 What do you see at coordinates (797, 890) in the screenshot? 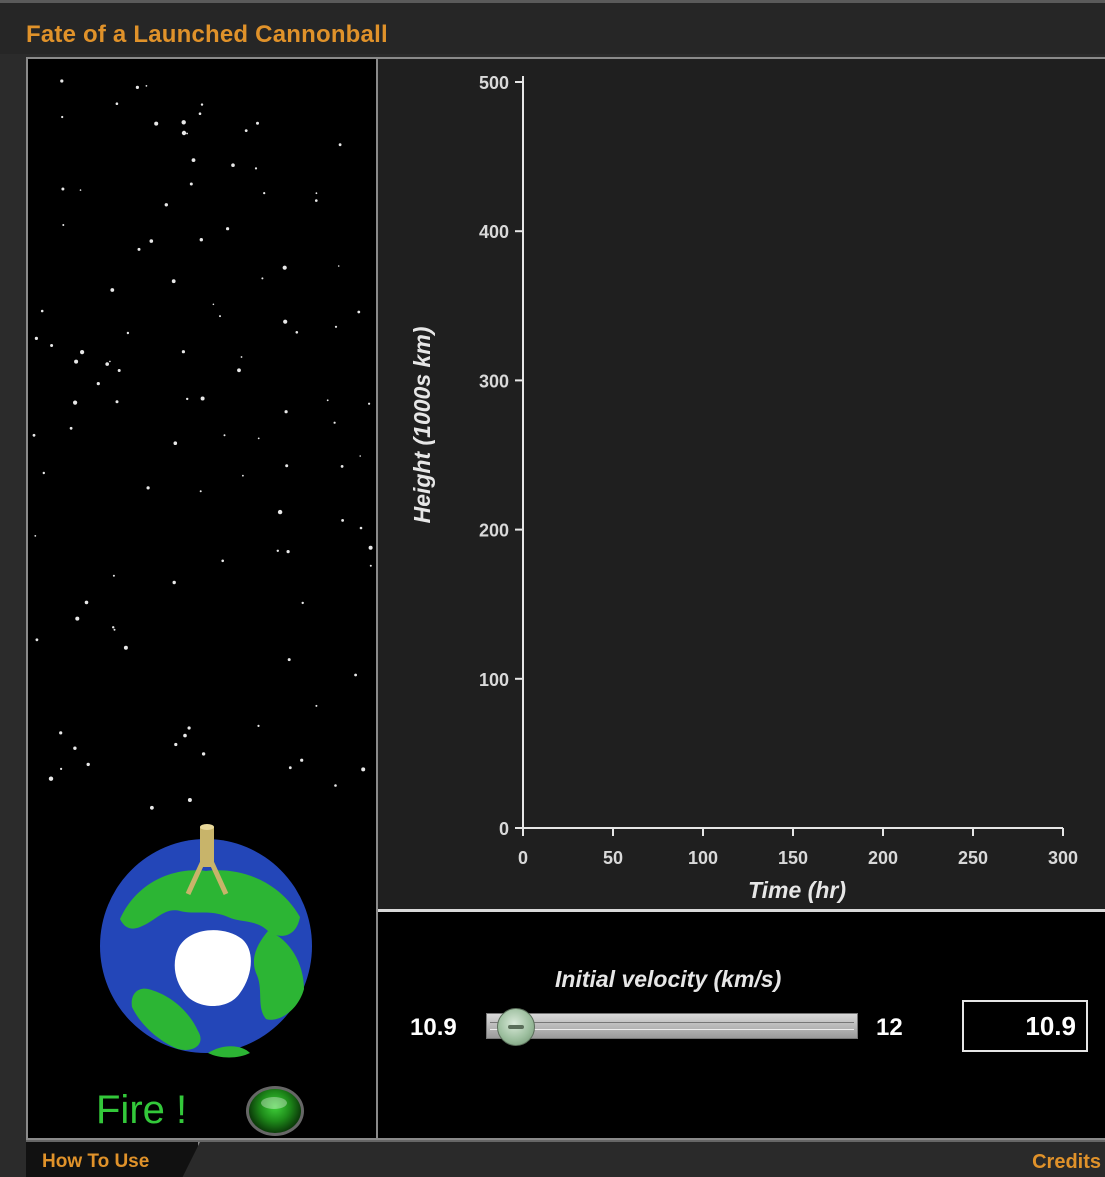
I see `x-axis-label: Time (hr)` at bounding box center [797, 890].